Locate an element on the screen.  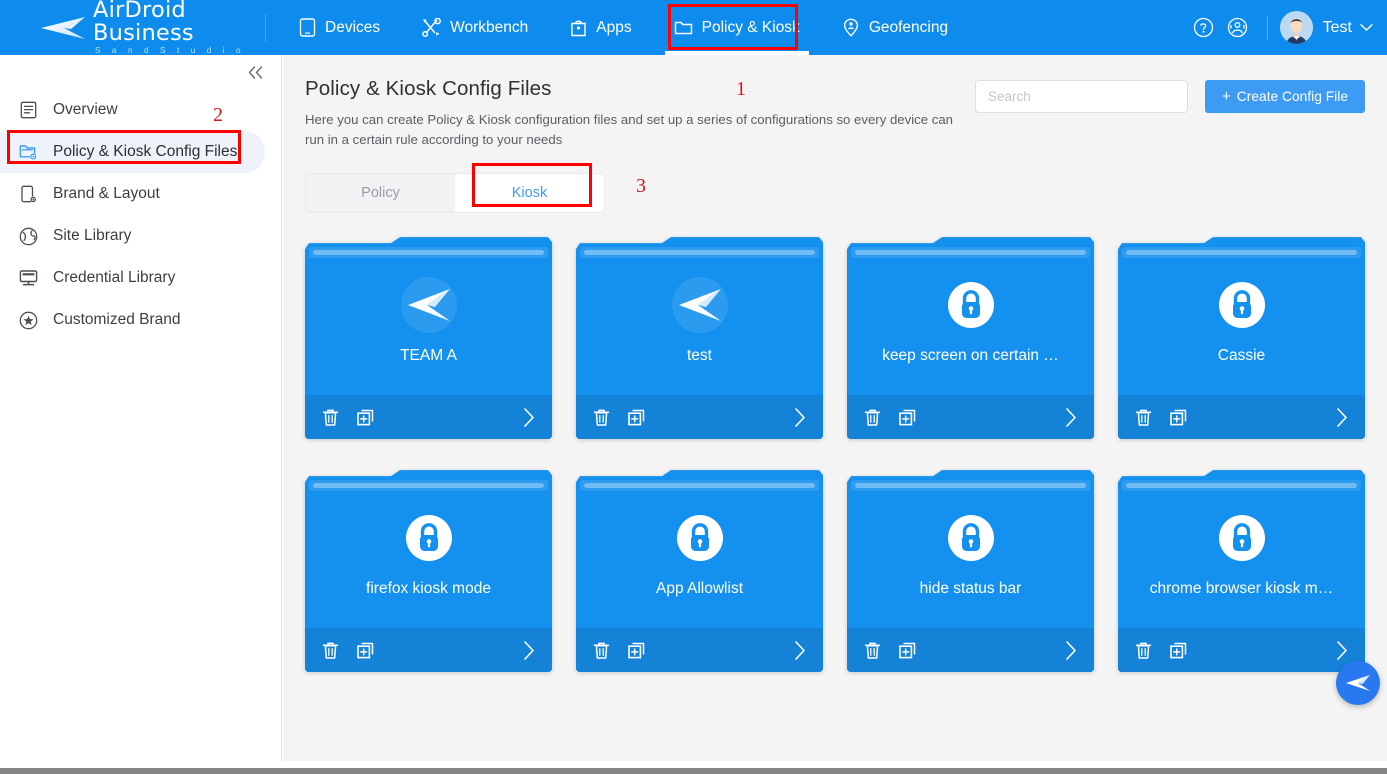
nav-item-geofencing: Geofencing is located at coordinates (895, 27).